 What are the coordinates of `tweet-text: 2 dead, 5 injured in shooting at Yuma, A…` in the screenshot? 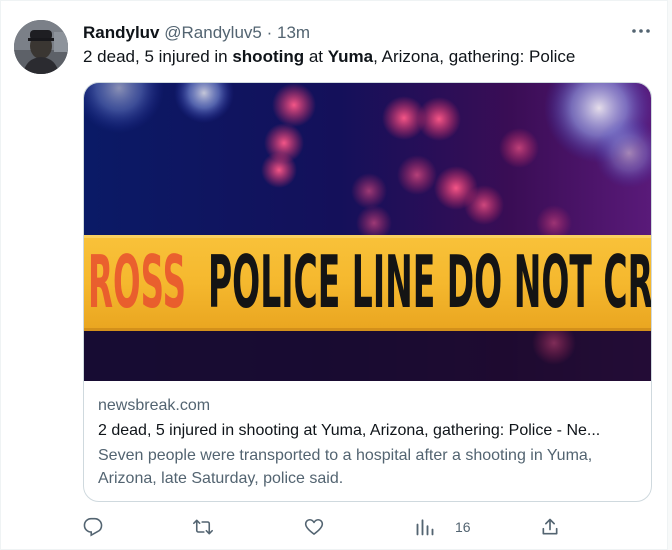 It's located at (329, 57).